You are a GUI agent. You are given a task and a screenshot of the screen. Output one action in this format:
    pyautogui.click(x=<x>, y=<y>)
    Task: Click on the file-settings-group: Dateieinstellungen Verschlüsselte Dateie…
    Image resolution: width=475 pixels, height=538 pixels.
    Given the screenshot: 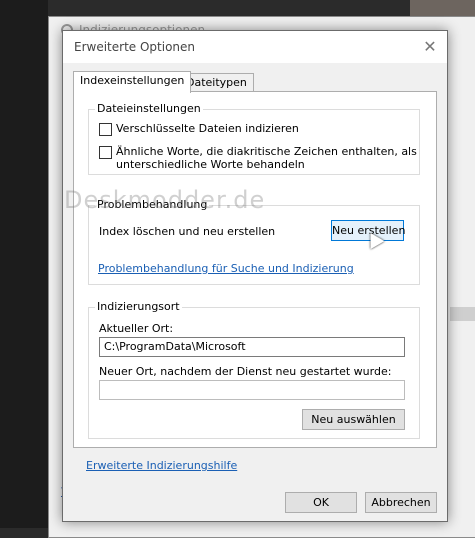 What is the action you would take?
    pyautogui.click(x=254, y=138)
    